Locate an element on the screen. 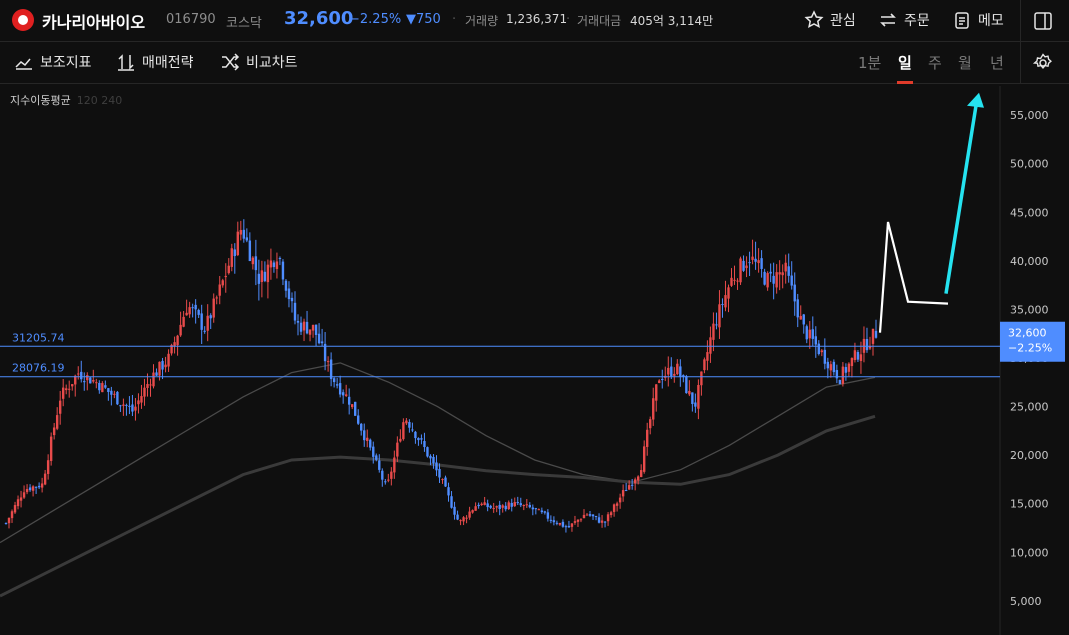 The height and width of the screenshot is (635, 1069). y-tick-label: 55,000 is located at coordinates (1029, 115).